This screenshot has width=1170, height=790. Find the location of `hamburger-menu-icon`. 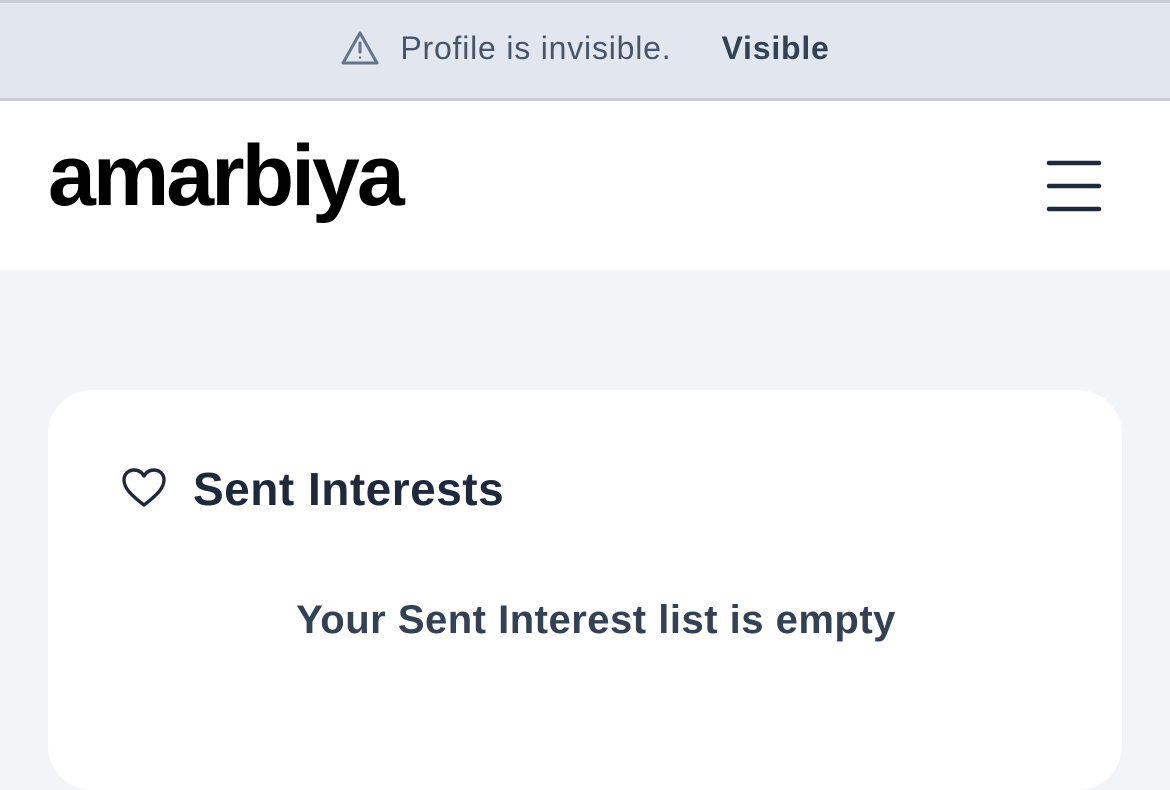

hamburger-menu-icon is located at coordinates (1074, 185).